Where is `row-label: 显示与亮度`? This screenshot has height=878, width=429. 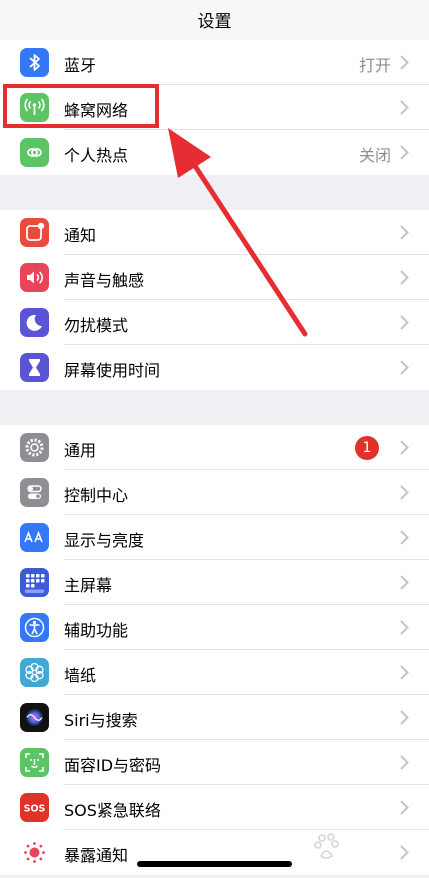
row-label: 显示与亮度 is located at coordinates (104, 540).